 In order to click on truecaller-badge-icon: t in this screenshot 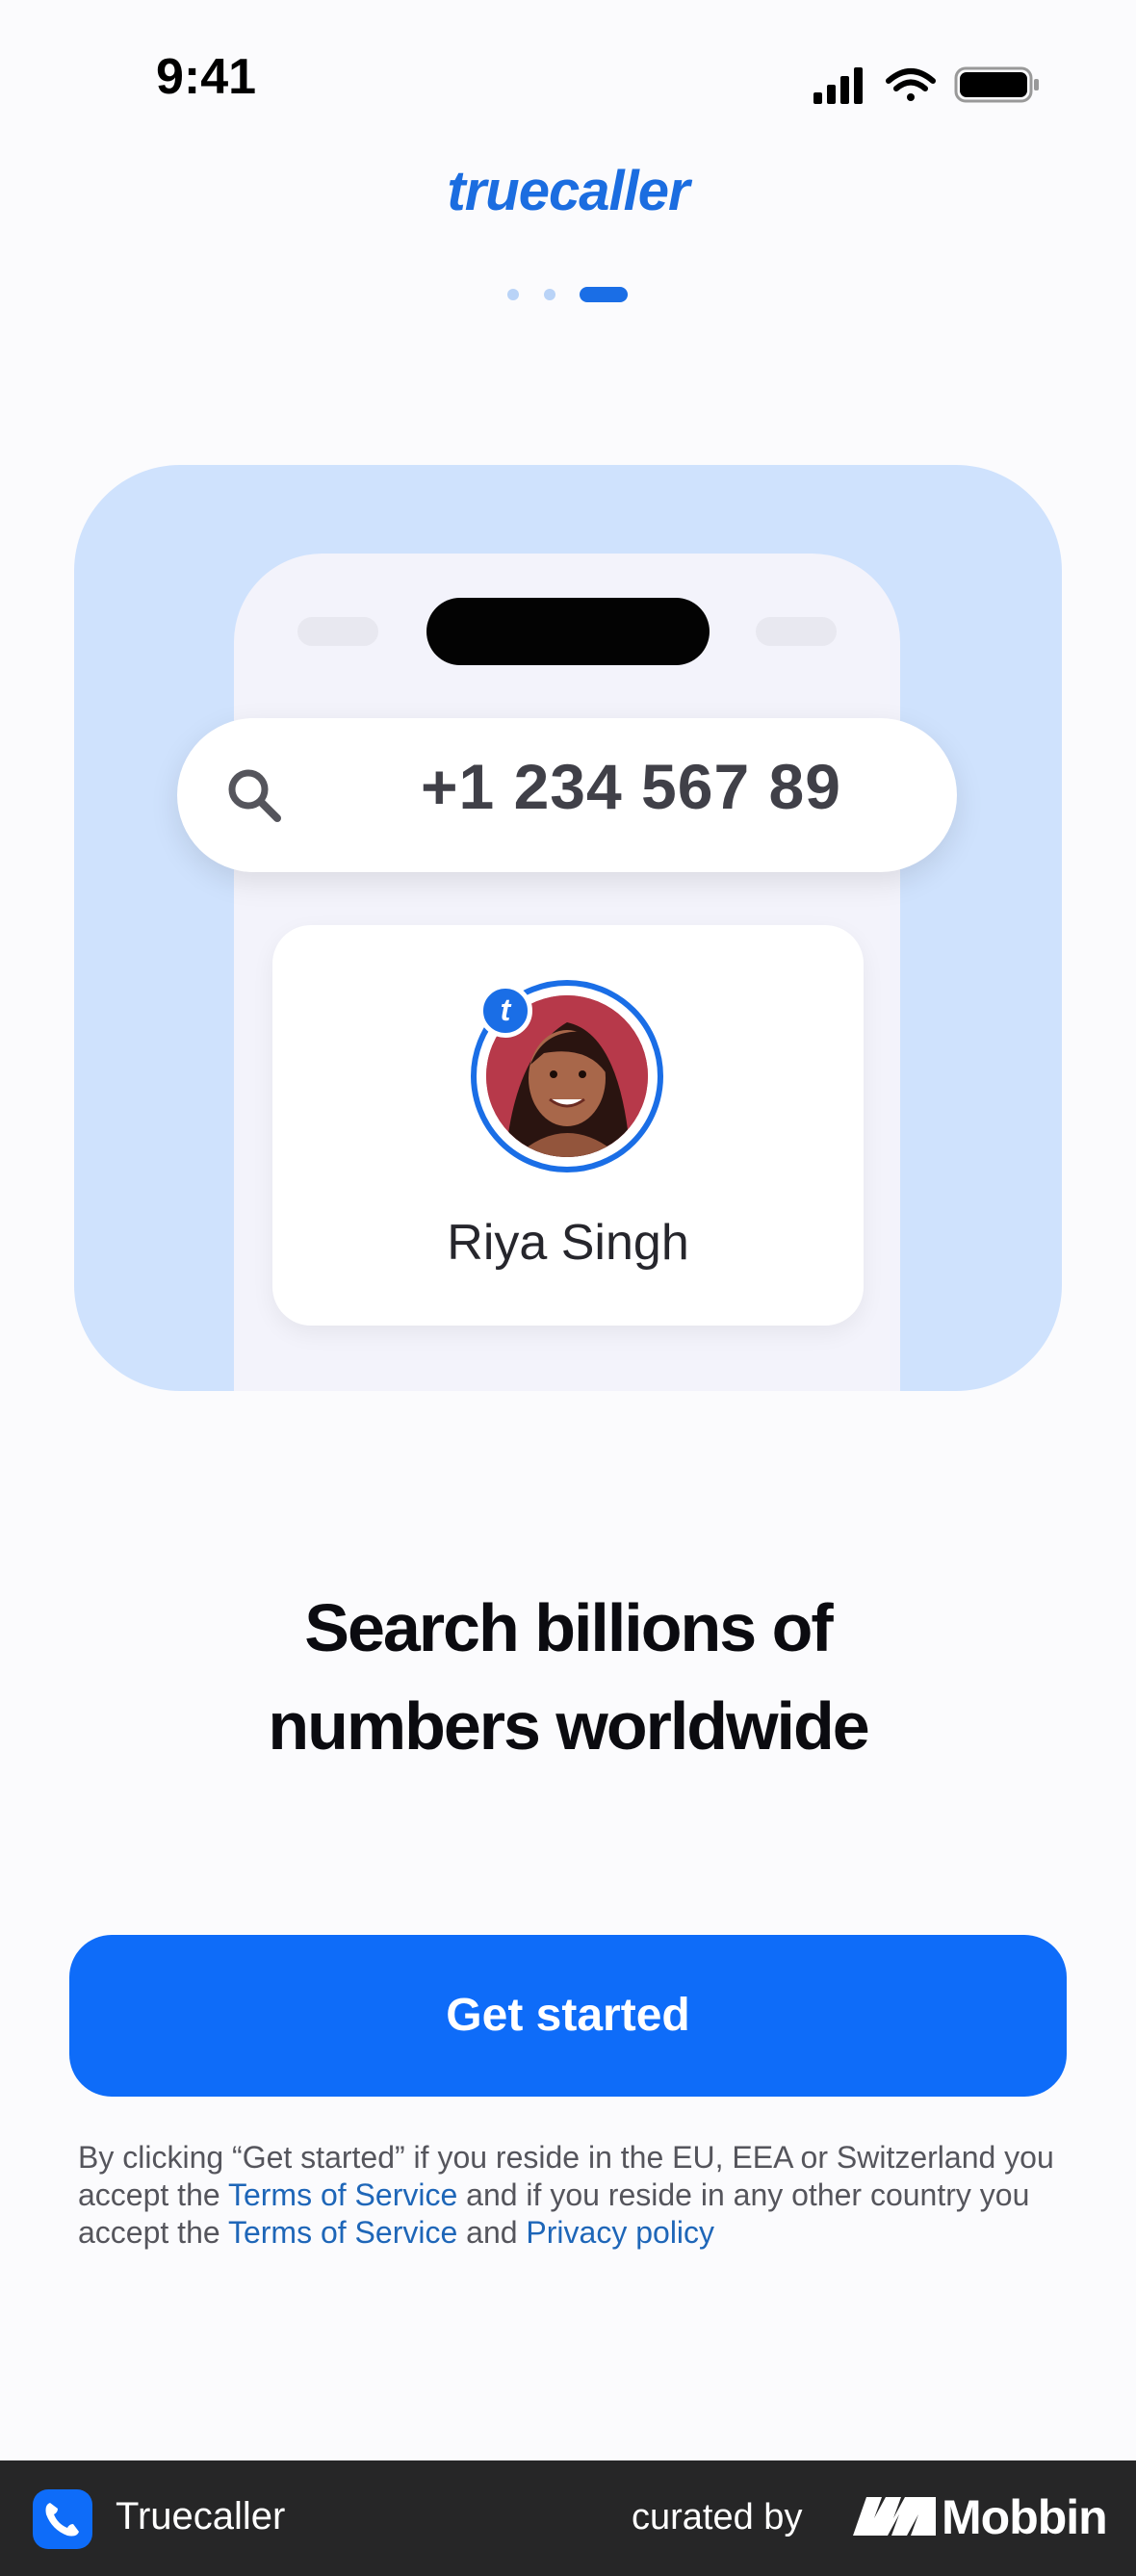, I will do `click(505, 1011)`.